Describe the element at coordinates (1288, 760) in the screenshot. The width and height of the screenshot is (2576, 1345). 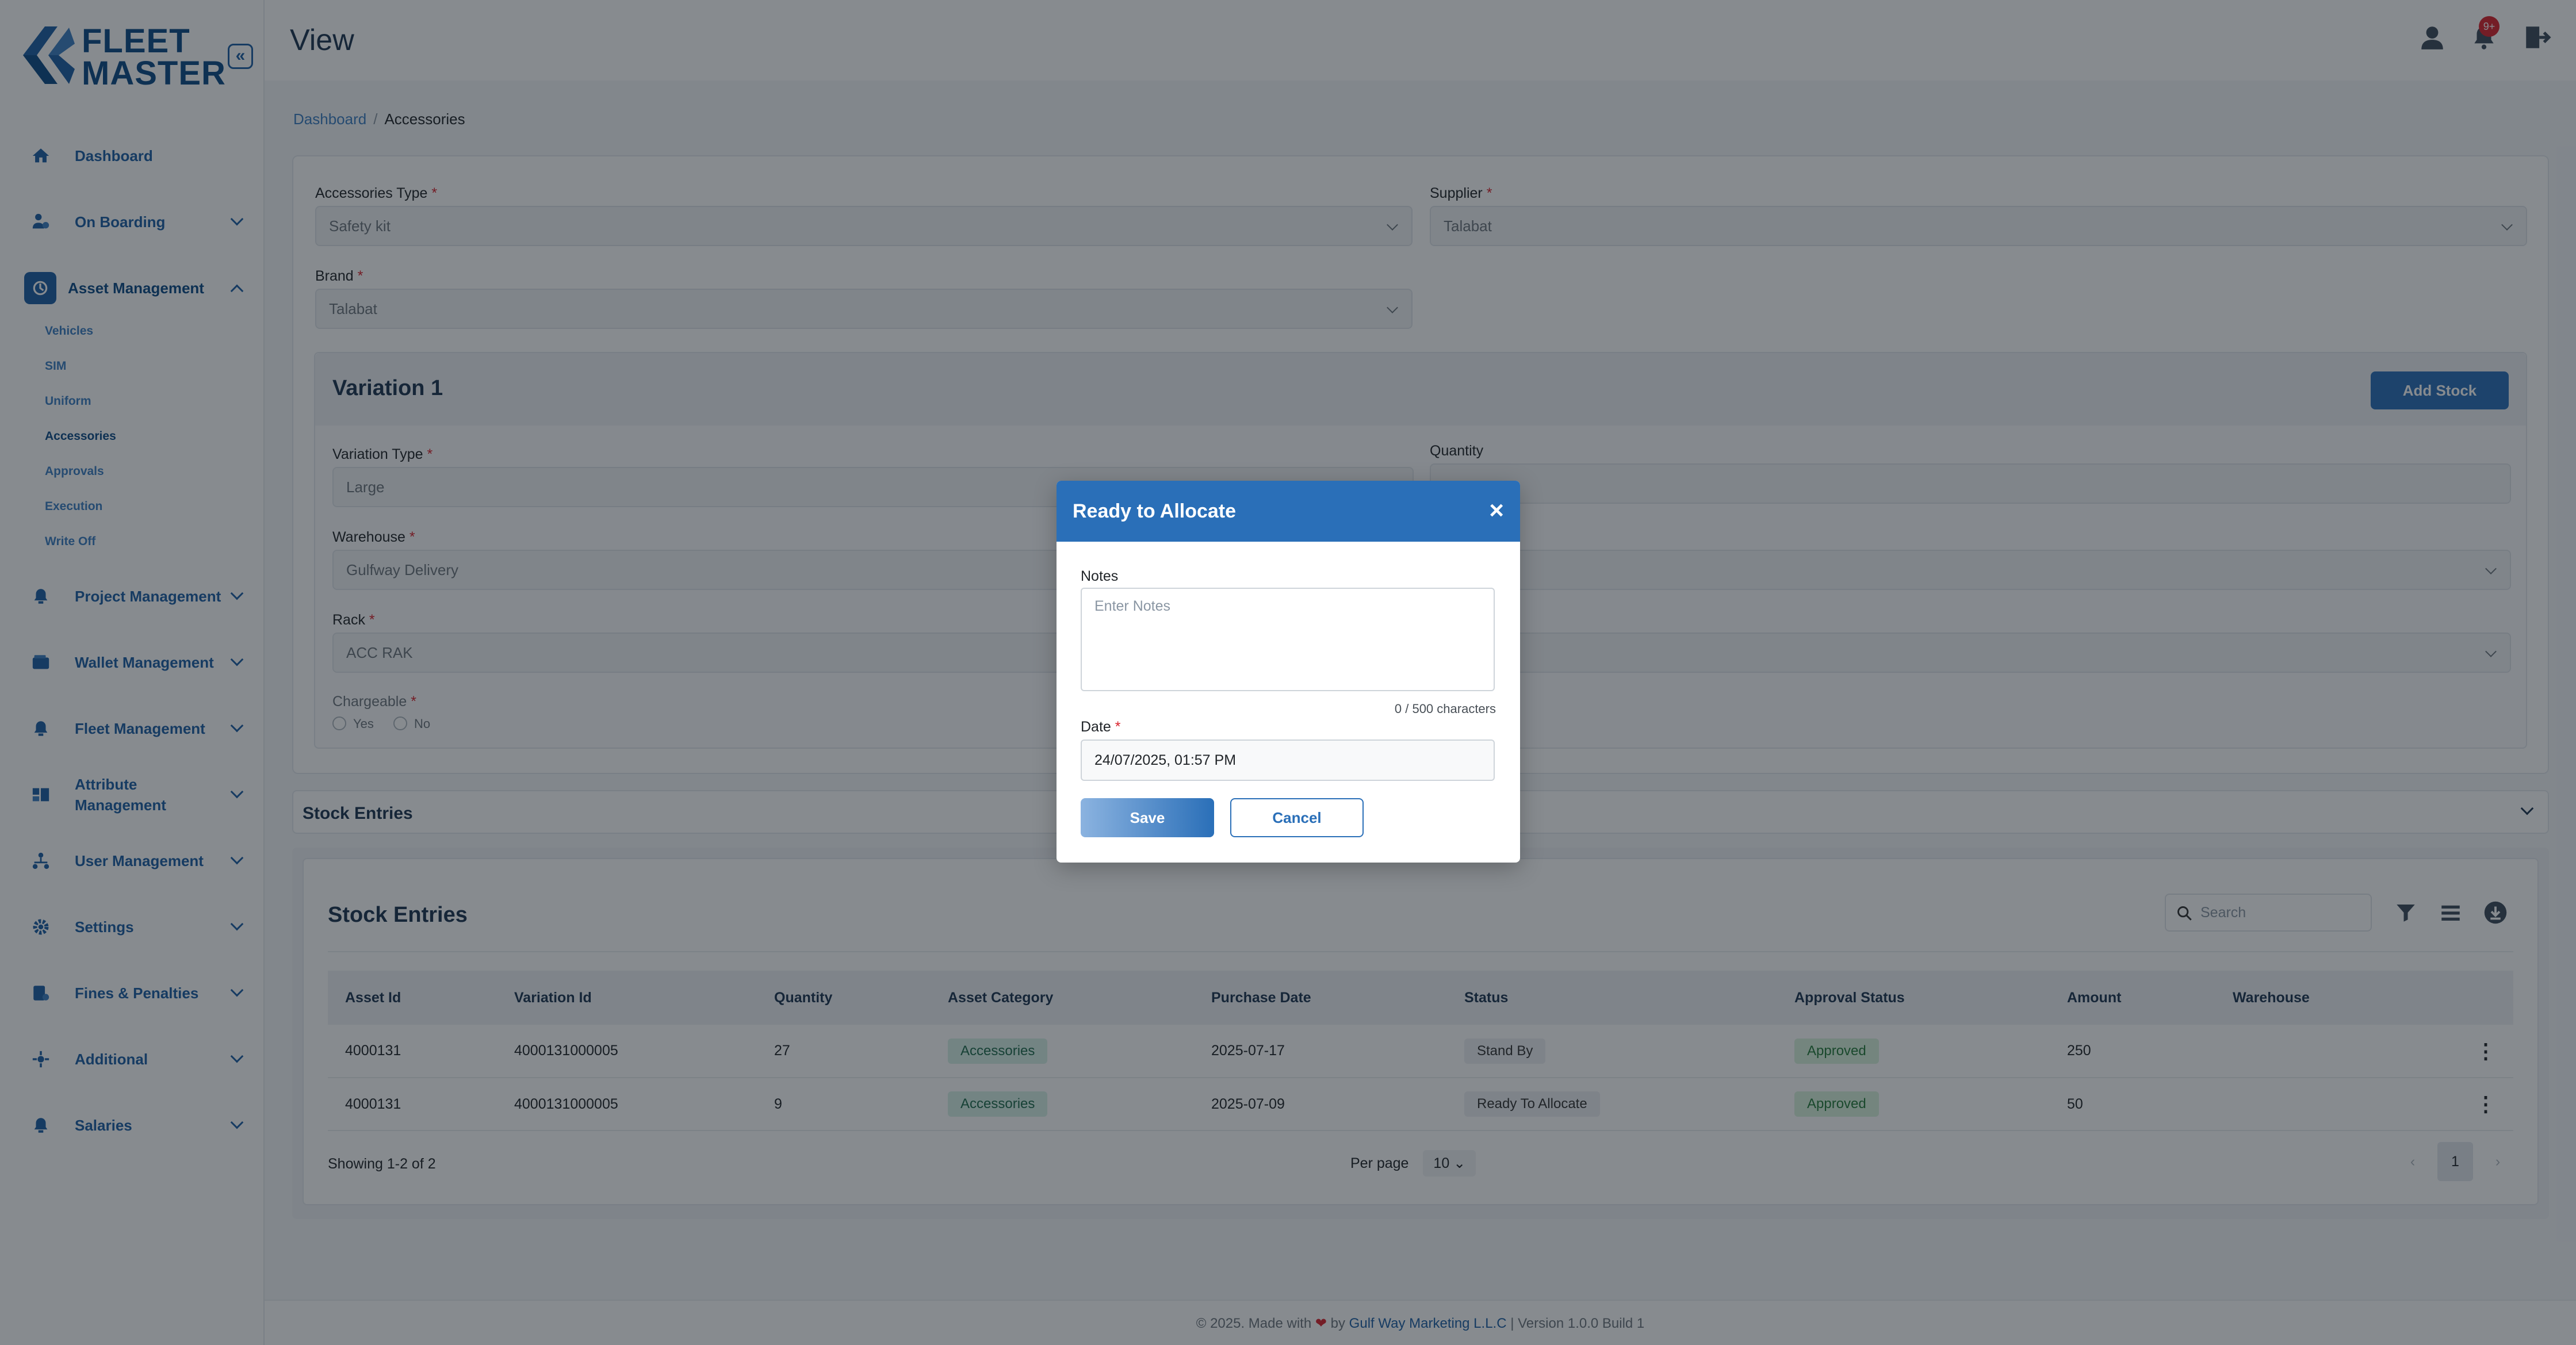
I see `date-input: 24/07/2025, 01:57 PM` at that location.